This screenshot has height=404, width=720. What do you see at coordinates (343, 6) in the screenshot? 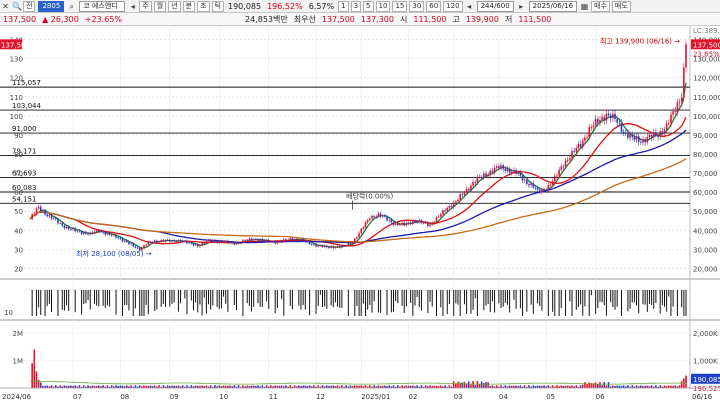
I see `minute-button-1: 1` at bounding box center [343, 6].